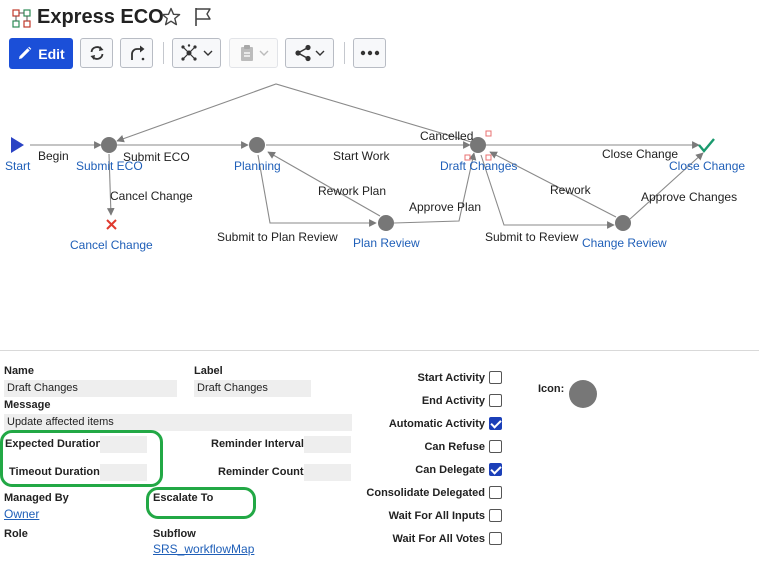 The image size is (759, 576). I want to click on share-icon, so click(303, 53).